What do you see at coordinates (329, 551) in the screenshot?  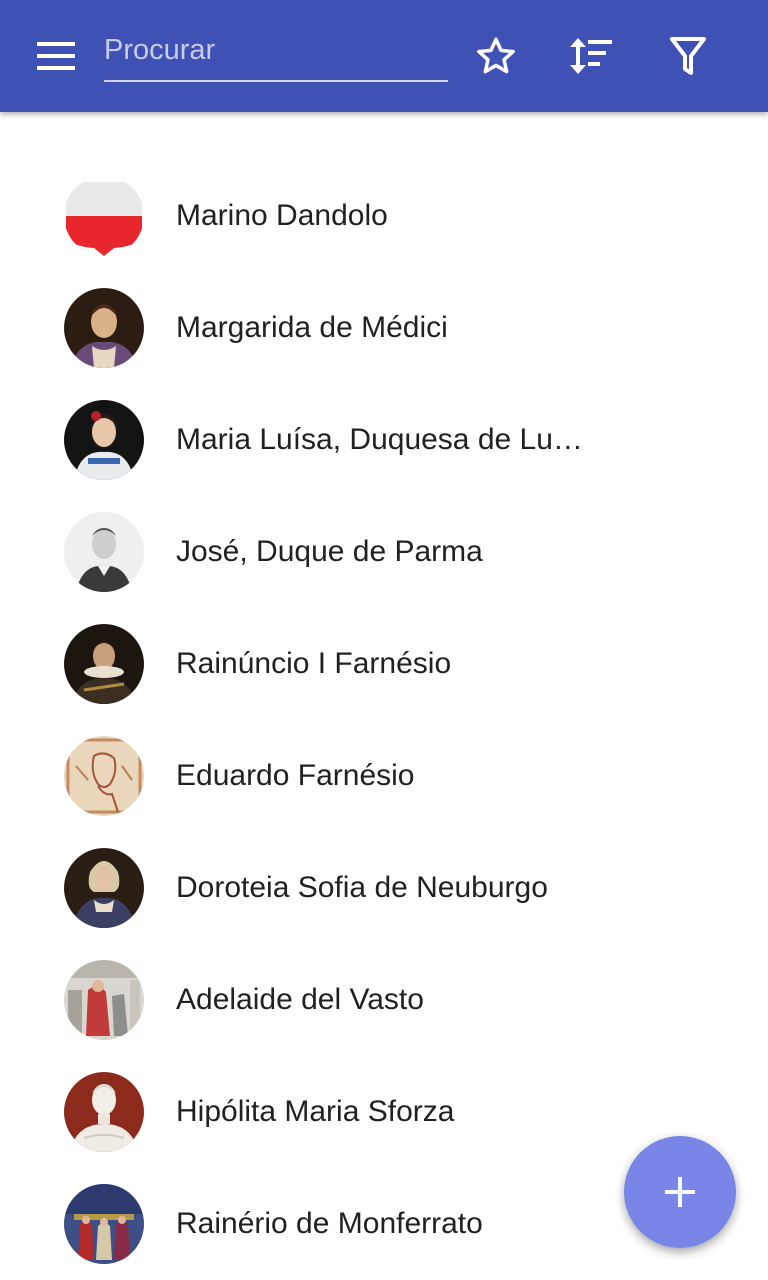 I see `item-name: José, Duque de Parma` at bounding box center [329, 551].